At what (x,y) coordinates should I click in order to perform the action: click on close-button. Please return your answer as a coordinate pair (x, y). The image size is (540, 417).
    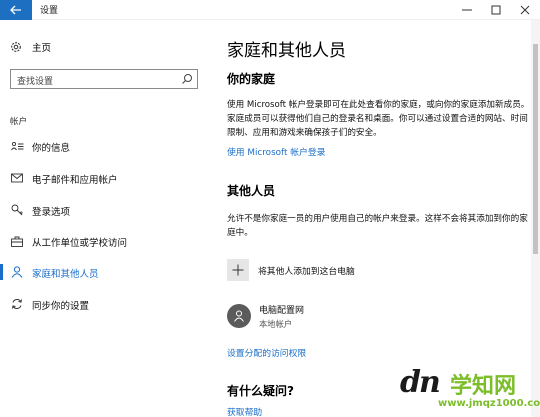
    Looking at the image, I should click on (525, 10).